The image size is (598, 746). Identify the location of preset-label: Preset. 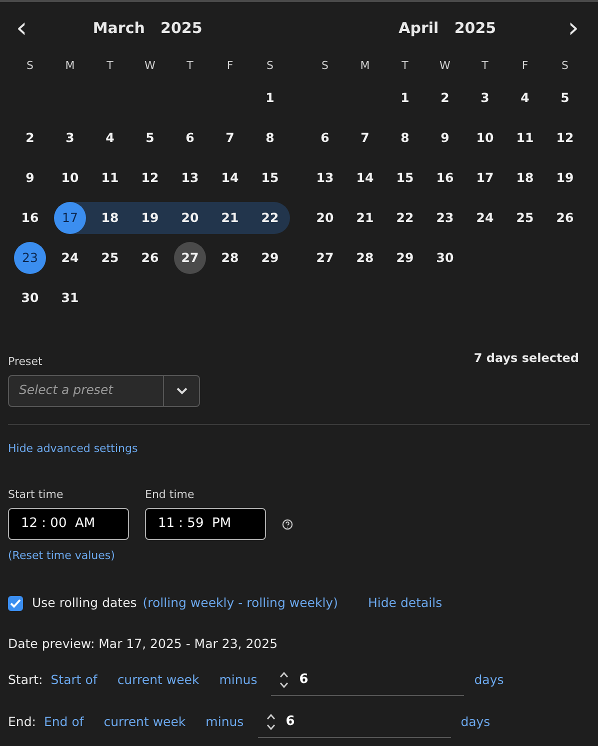
(26, 362).